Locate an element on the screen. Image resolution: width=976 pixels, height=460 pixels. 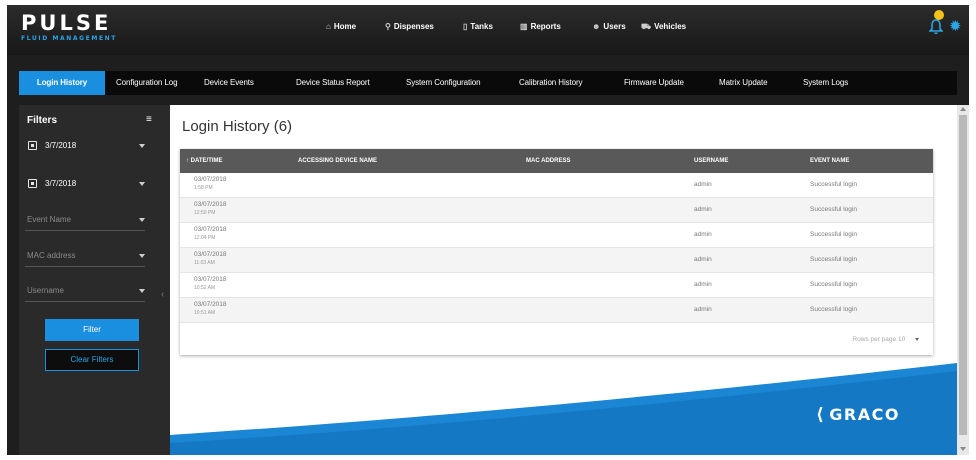
graco-mark-icon: ⟨ is located at coordinates (821, 415).